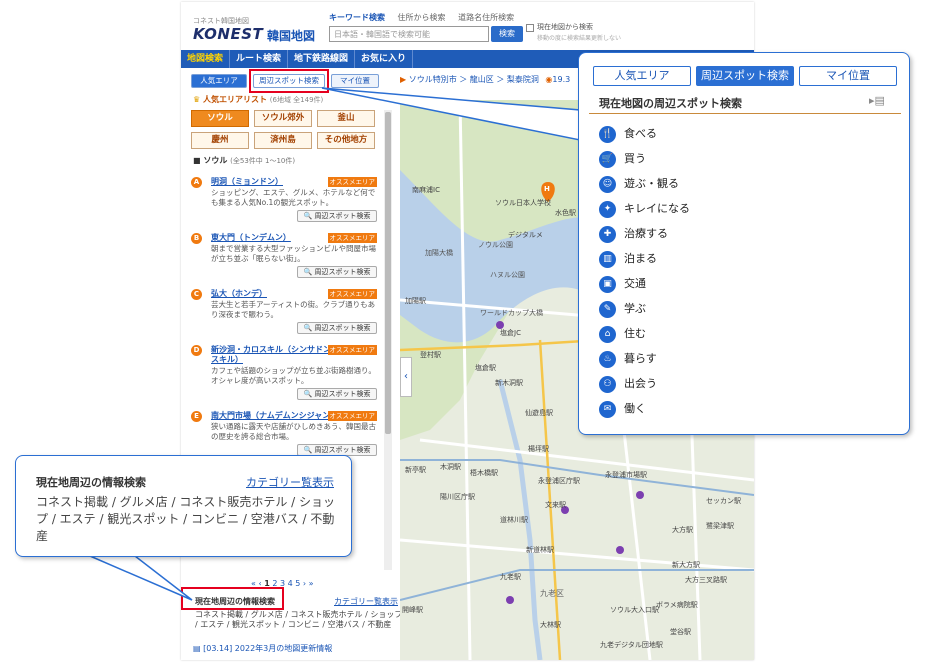 The image size is (936, 669). What do you see at coordinates (631, 645) in the screenshot?
I see `map-label: 九老デジタル団地駅` at bounding box center [631, 645].